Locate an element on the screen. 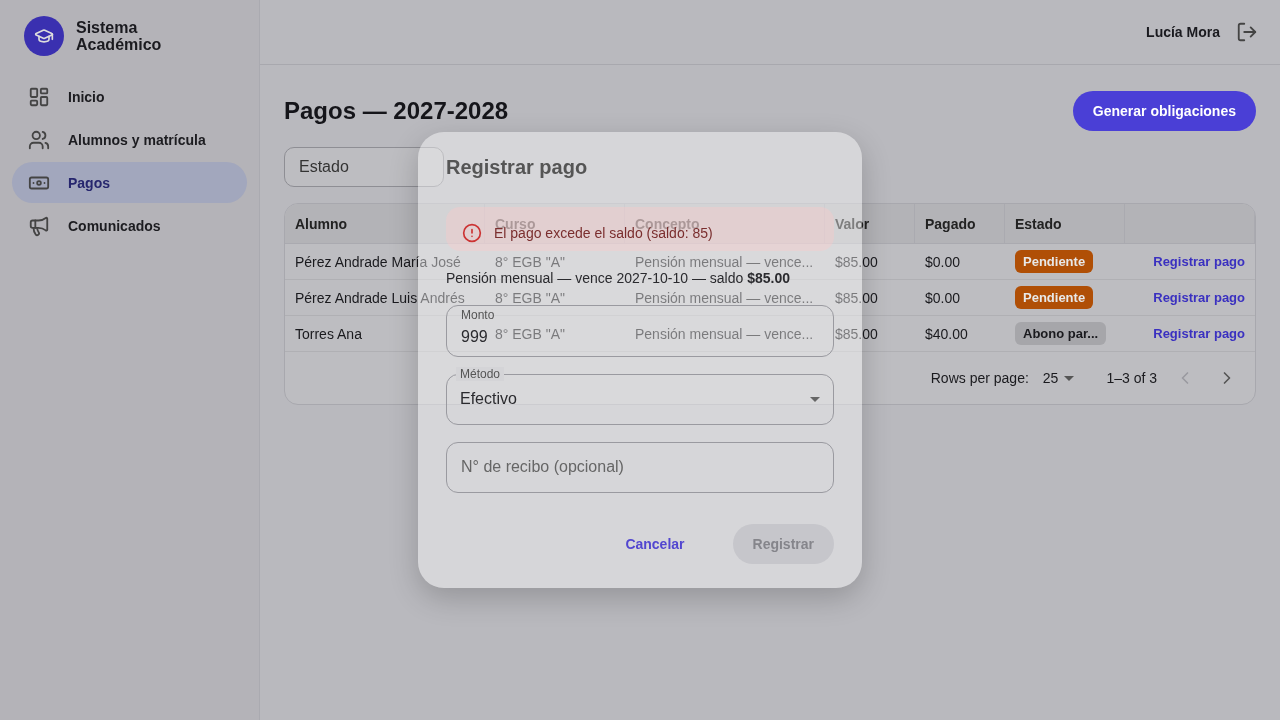  sidebar-item: Alumnos y matrícula is located at coordinates (129, 139).